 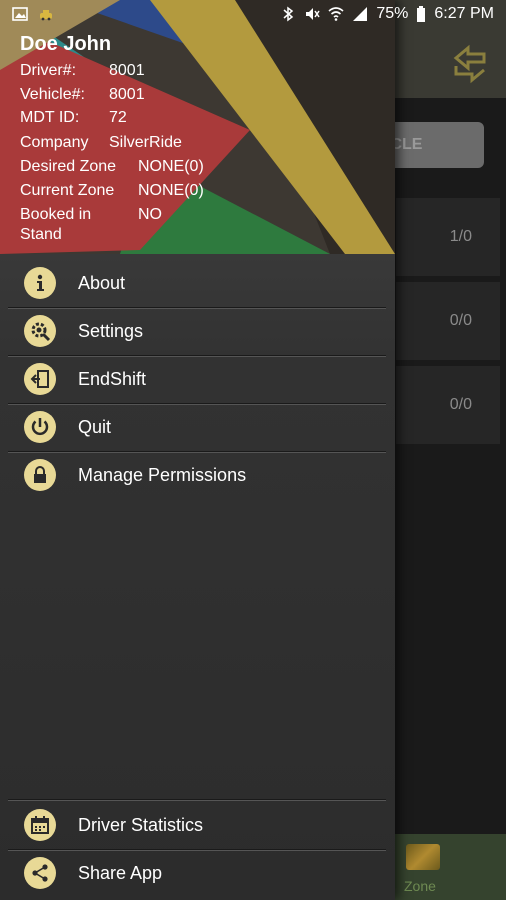 What do you see at coordinates (360, 14) in the screenshot?
I see `signal-icon` at bounding box center [360, 14].